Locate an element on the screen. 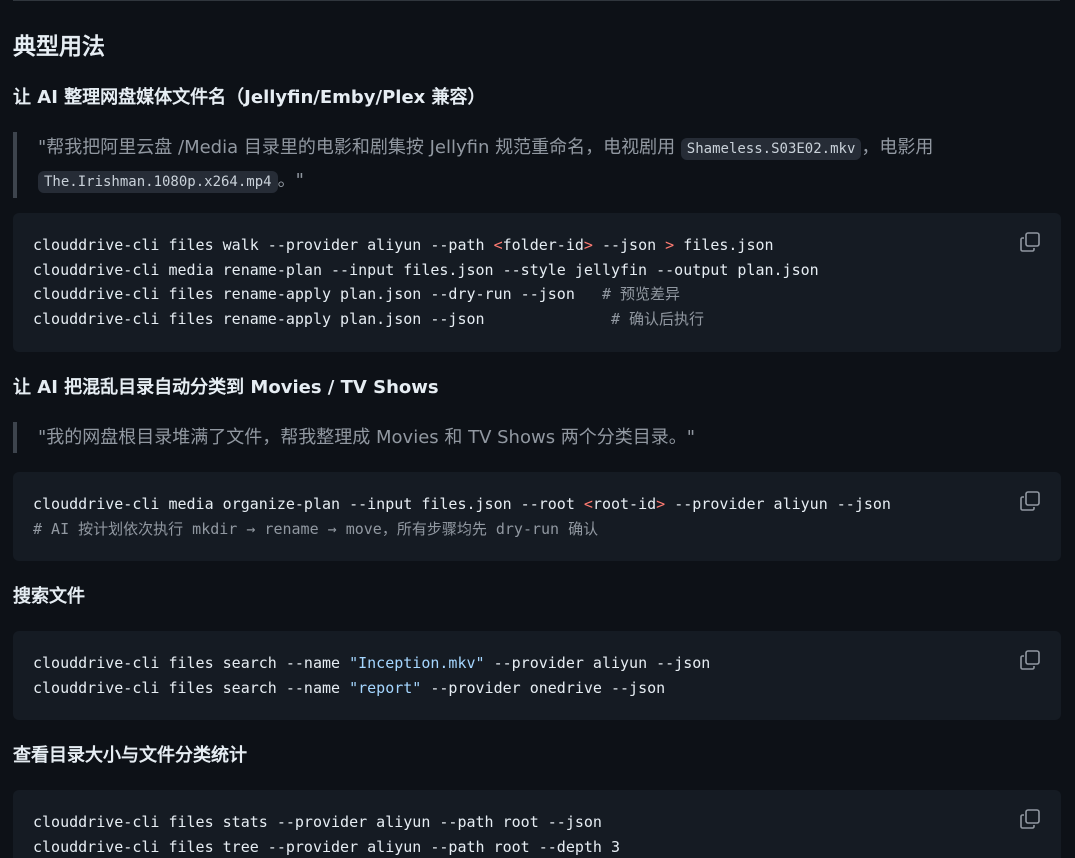 The height and width of the screenshot is (858, 1075). subsection-title-stats: 查看目录大小与文件分类统计 is located at coordinates (130, 755).